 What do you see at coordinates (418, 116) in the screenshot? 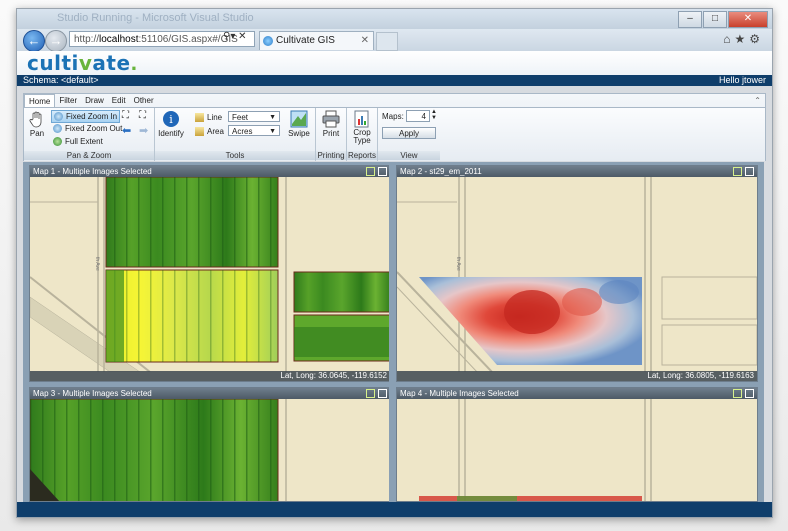
I see `maps-count-input: 4` at bounding box center [418, 116].